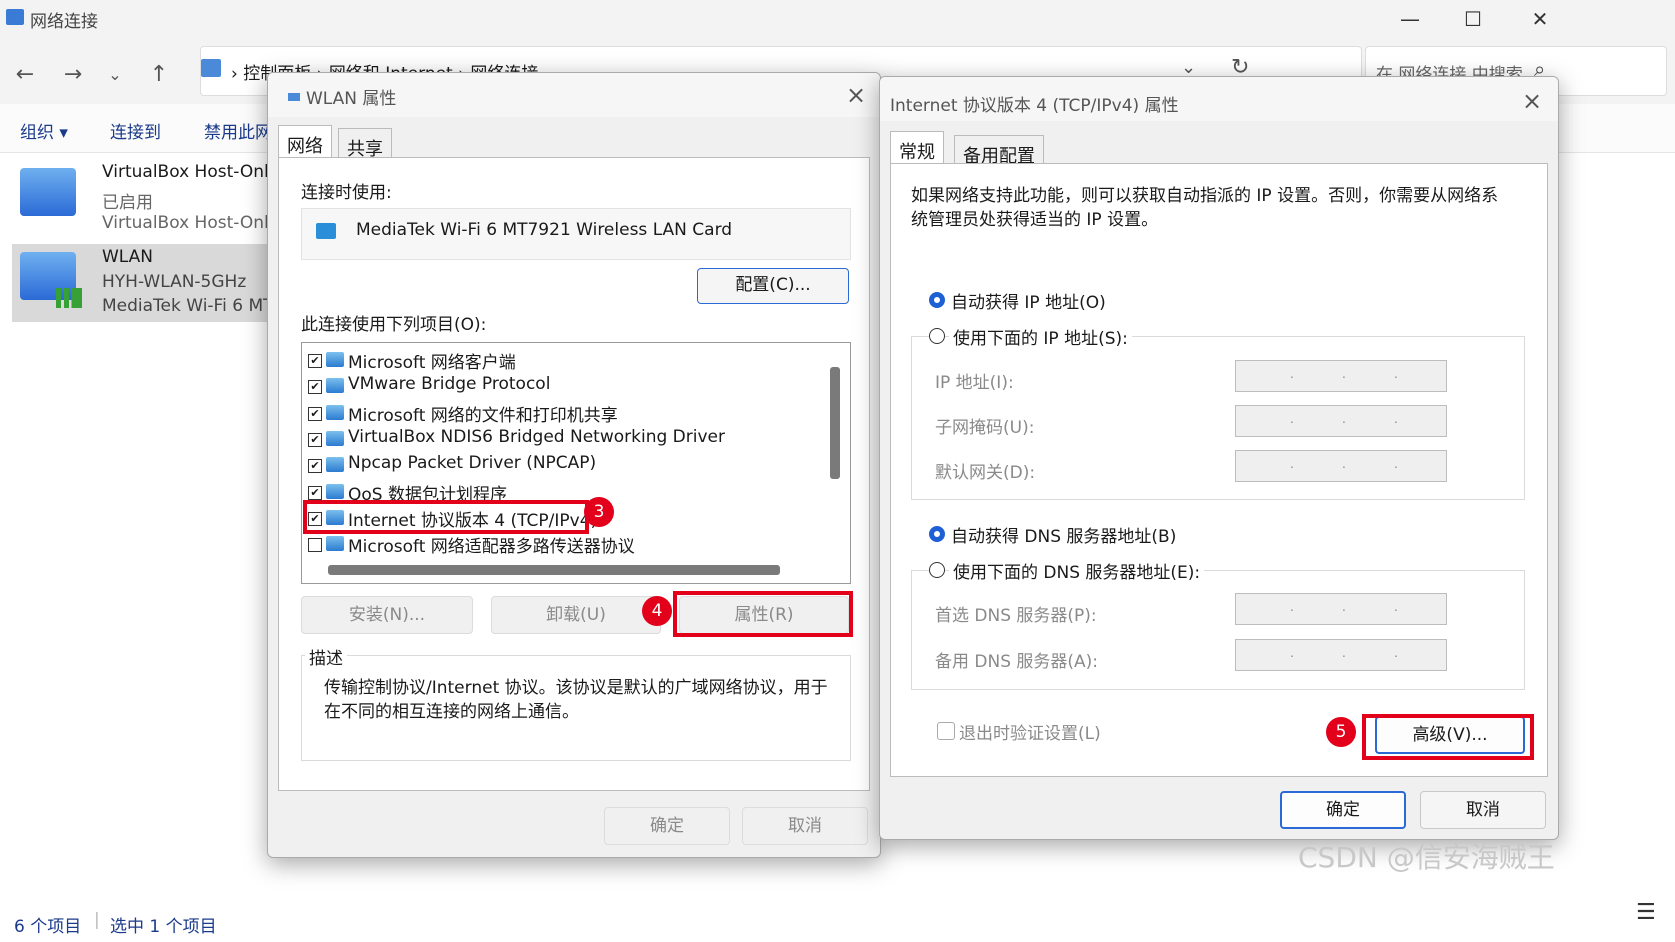 This screenshot has width=1675, height=942. What do you see at coordinates (128, 257) in the screenshot?
I see `connection-name: WLAN` at bounding box center [128, 257].